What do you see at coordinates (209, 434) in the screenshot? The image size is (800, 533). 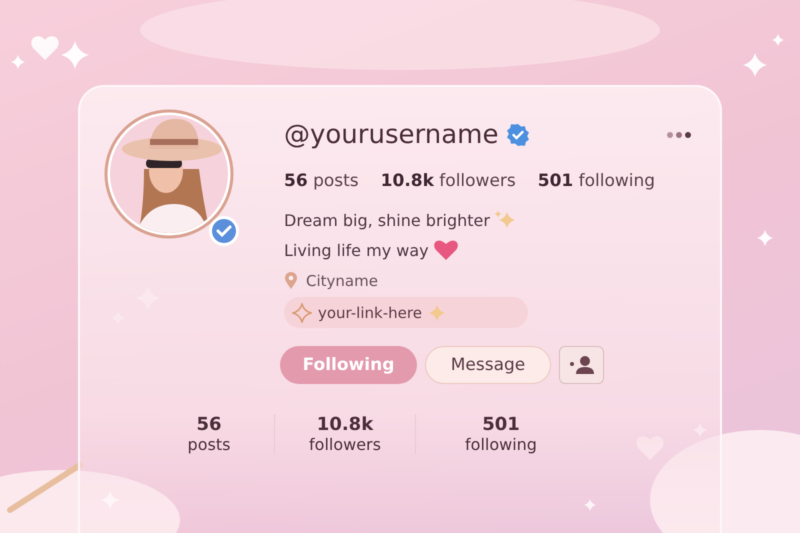 I see `summary-stat: 56 posts` at bounding box center [209, 434].